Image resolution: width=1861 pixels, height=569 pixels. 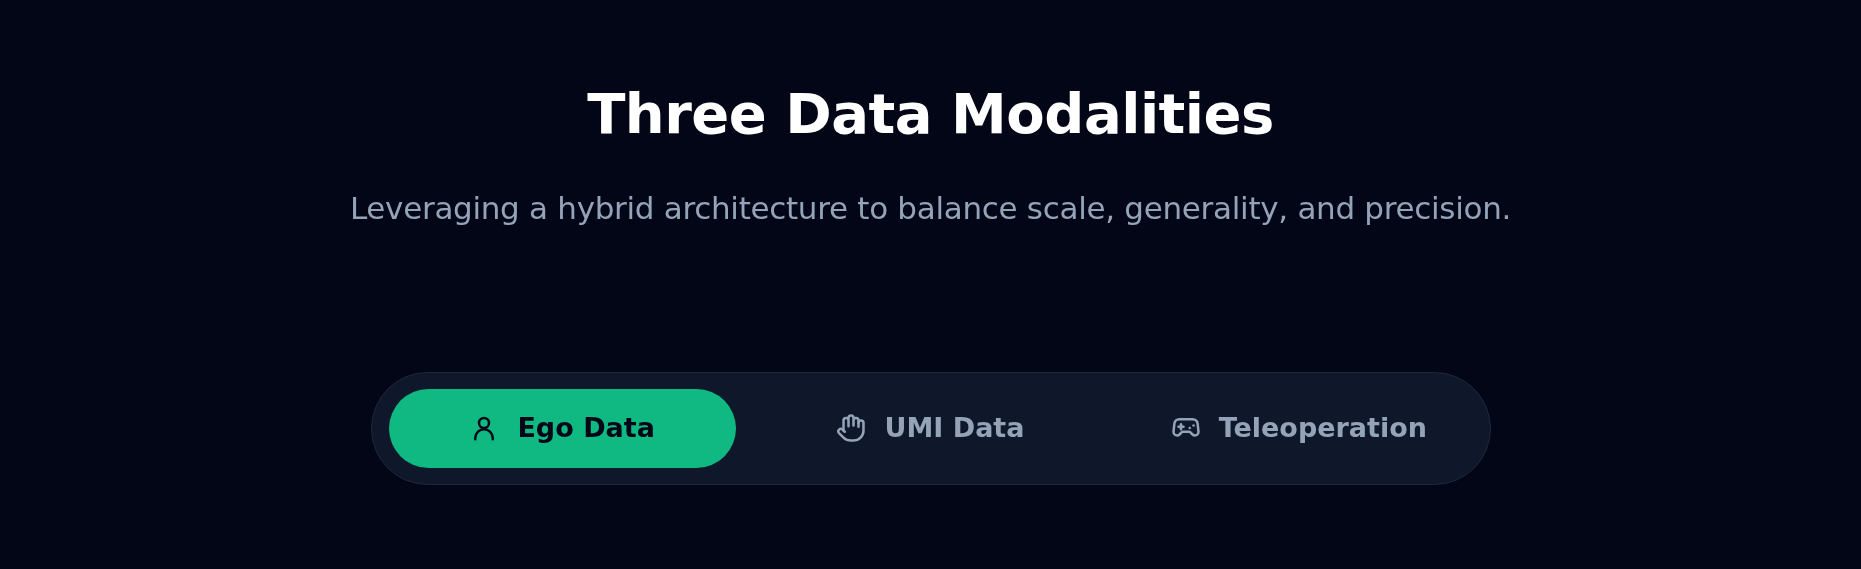 I want to click on tab: Ego Data, so click(x=562, y=428).